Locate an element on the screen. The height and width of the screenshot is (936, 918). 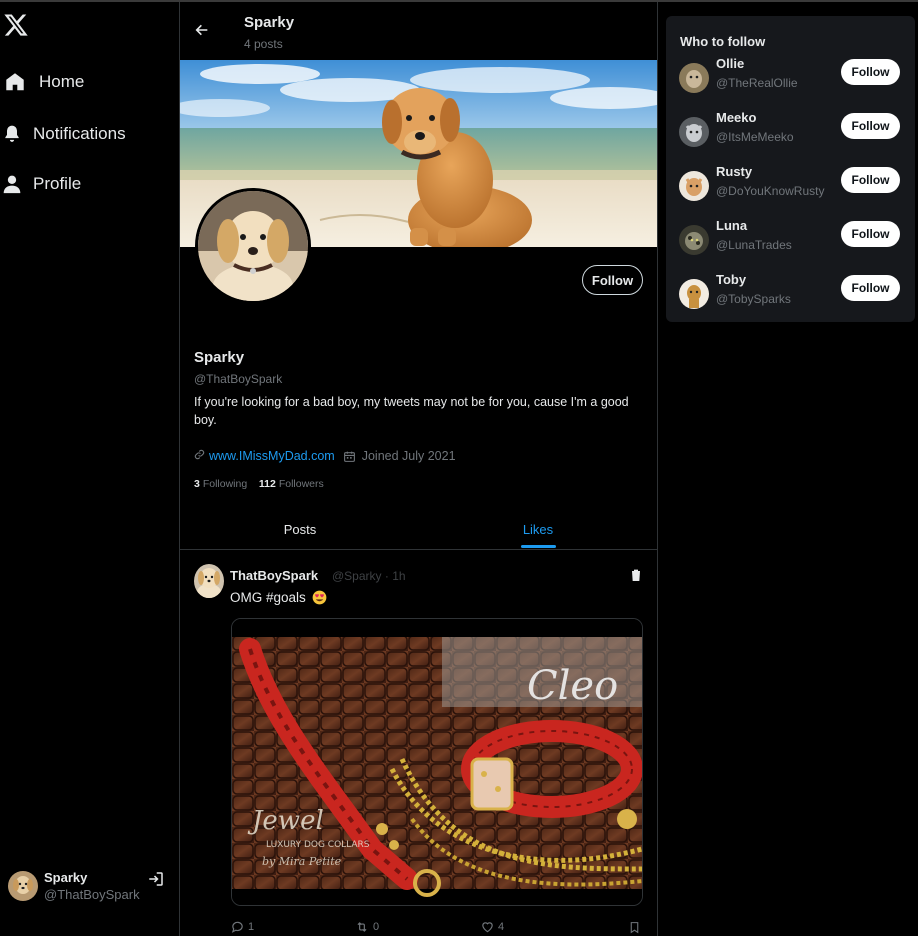
calendar-icon is located at coordinates (349, 456).